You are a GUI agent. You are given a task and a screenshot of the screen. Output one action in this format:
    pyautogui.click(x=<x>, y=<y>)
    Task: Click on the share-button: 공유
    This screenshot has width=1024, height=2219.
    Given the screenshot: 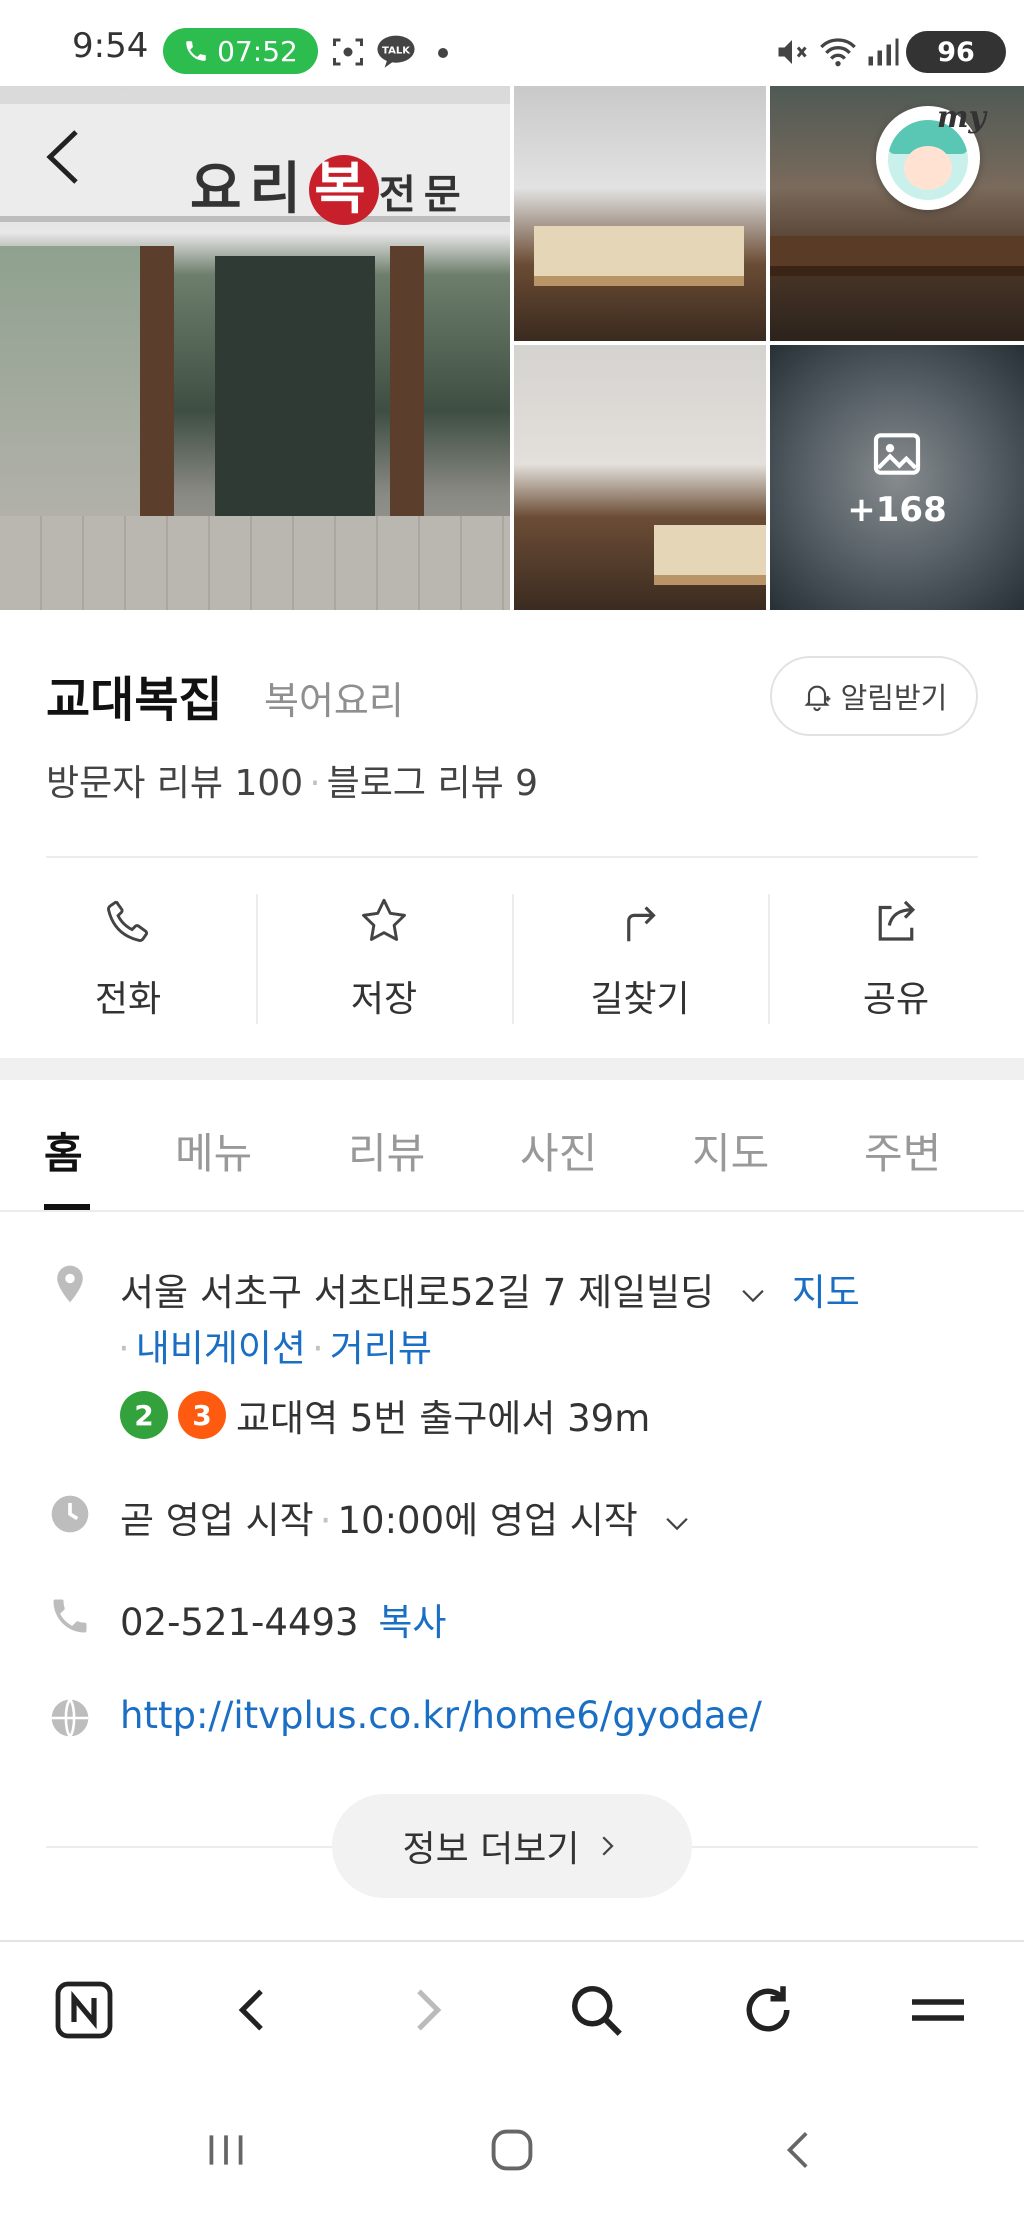 What is the action you would take?
    pyautogui.click(x=896, y=958)
    